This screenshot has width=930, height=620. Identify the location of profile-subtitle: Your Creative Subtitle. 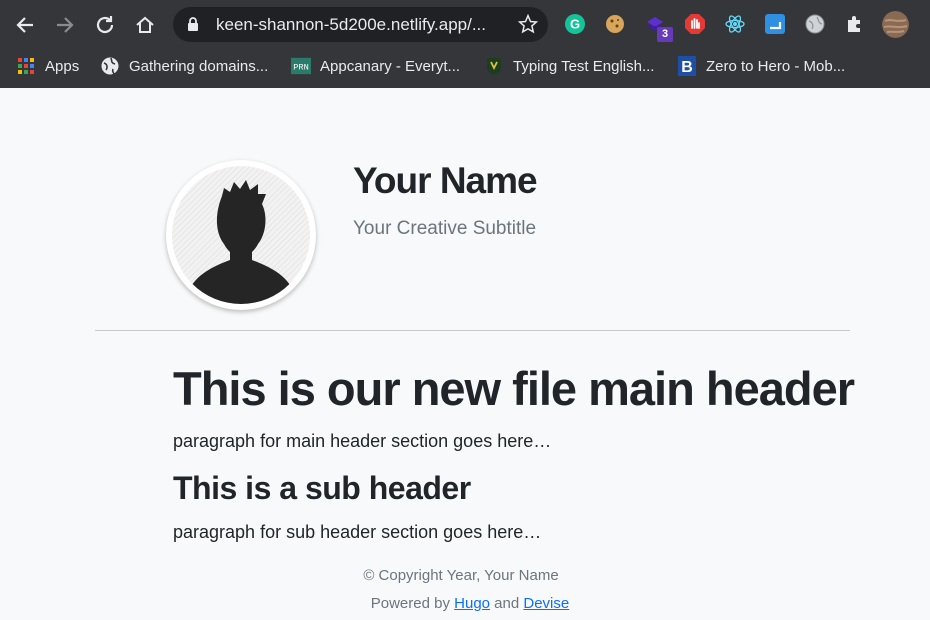
(445, 228).